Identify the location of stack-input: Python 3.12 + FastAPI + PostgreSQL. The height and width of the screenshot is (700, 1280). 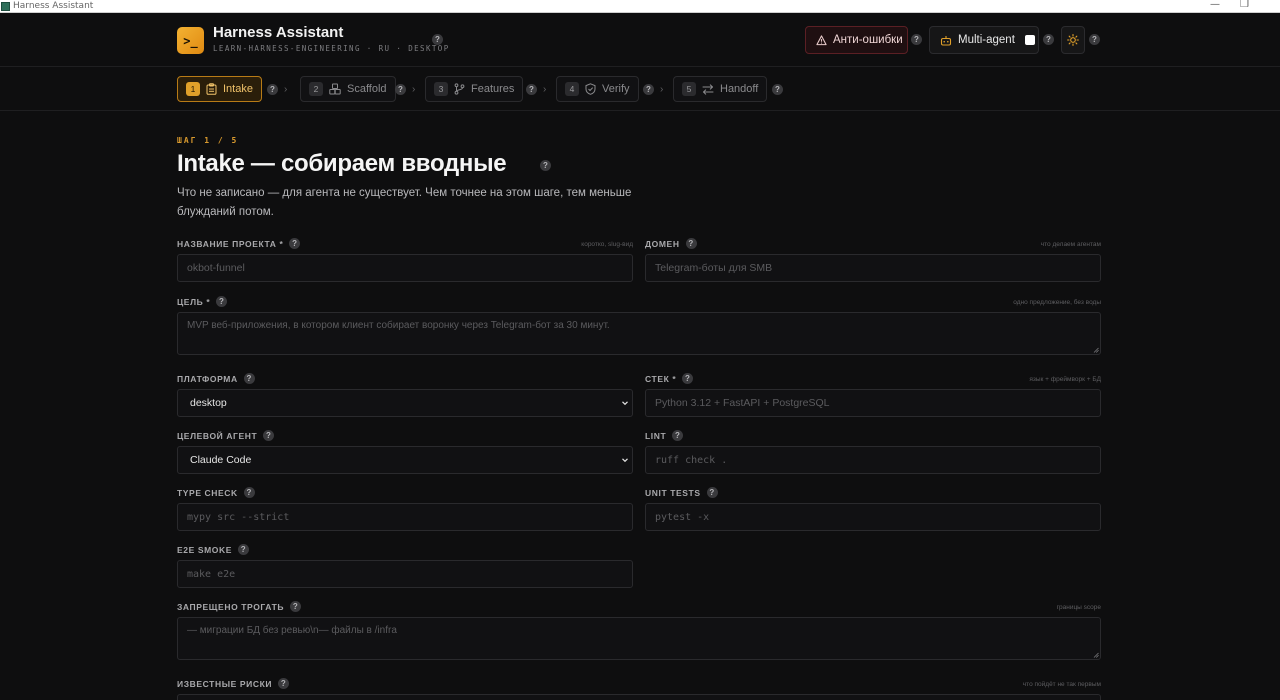
(873, 403).